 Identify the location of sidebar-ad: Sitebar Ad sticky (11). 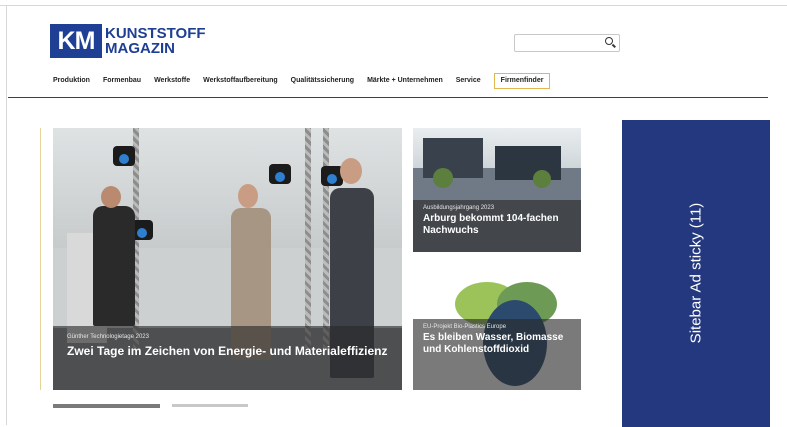
(696, 273).